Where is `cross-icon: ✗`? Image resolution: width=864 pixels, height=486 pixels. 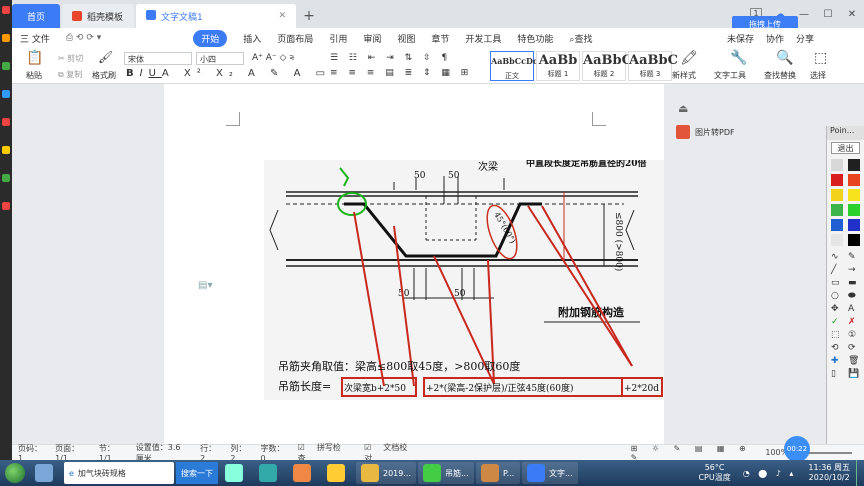
cross-icon: ✗ is located at coordinates (855, 322).